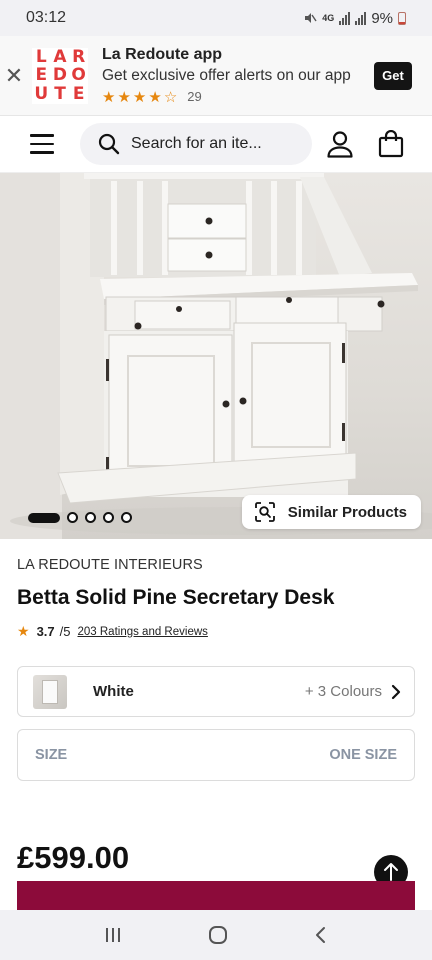 The width and height of the screenshot is (432, 960). Describe the element at coordinates (343, 691) in the screenshot. I see `more-colours-label: + 3 Colours` at that location.